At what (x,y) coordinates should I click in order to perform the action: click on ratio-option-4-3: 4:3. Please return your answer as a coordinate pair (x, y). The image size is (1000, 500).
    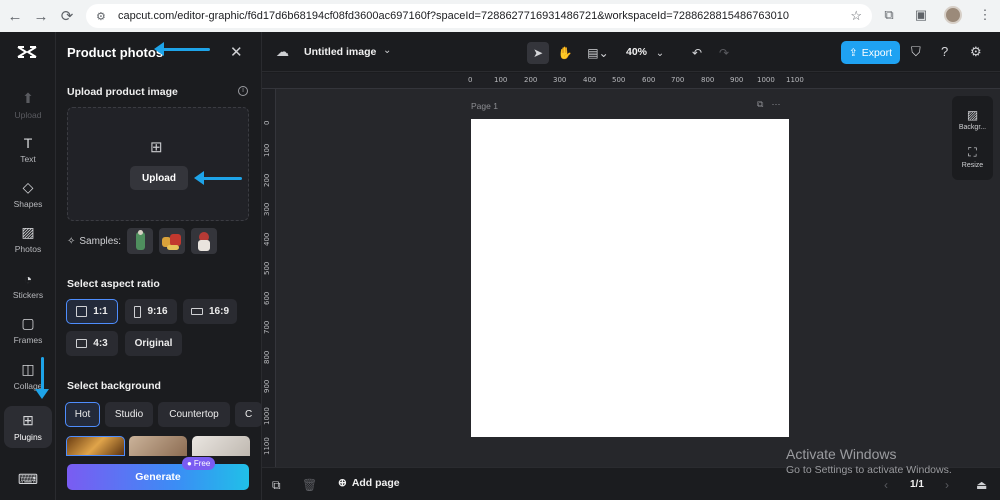
    Looking at the image, I should click on (92, 343).